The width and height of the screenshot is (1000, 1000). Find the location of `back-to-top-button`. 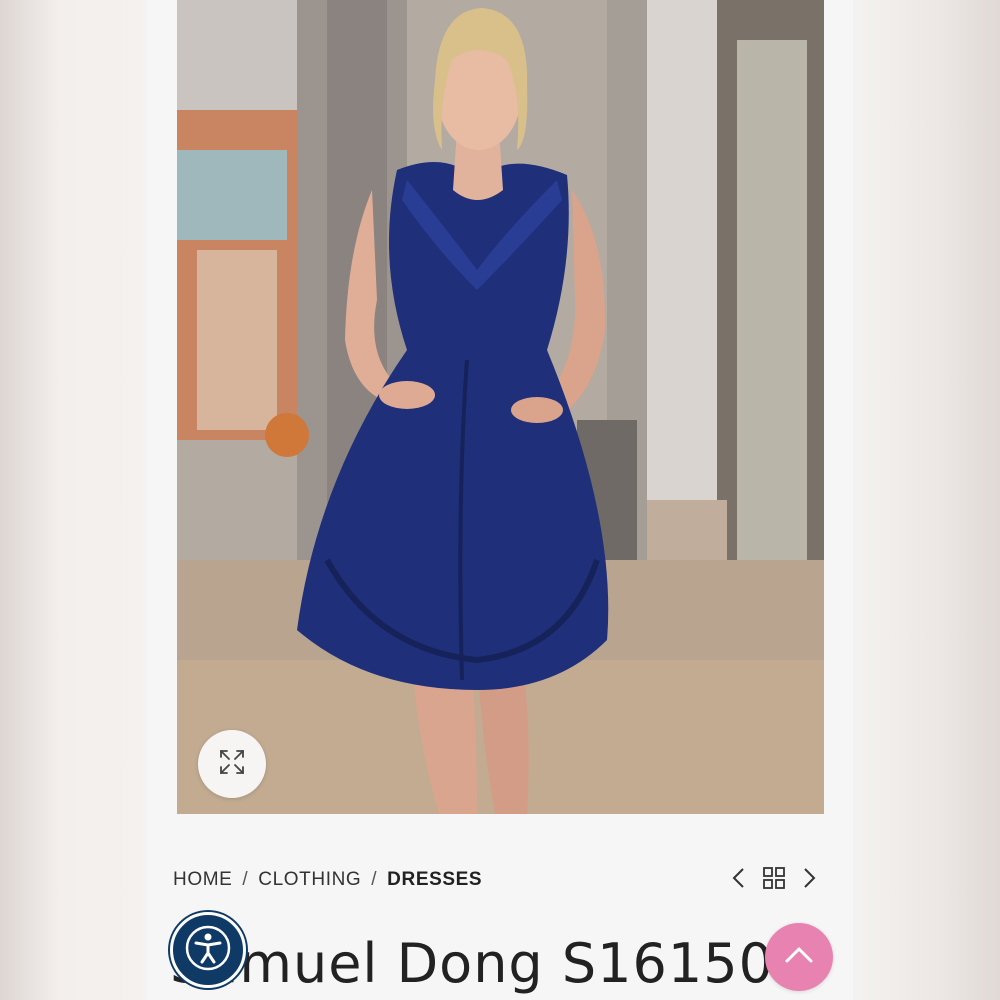

back-to-top-button is located at coordinates (799, 957).